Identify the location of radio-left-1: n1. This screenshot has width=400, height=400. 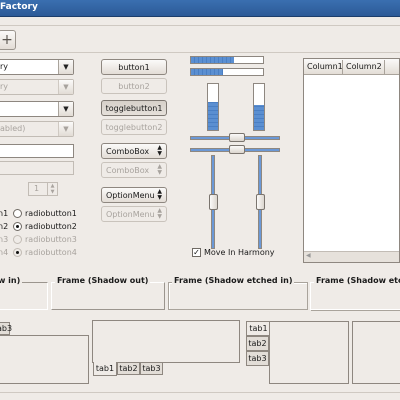
(4, 213).